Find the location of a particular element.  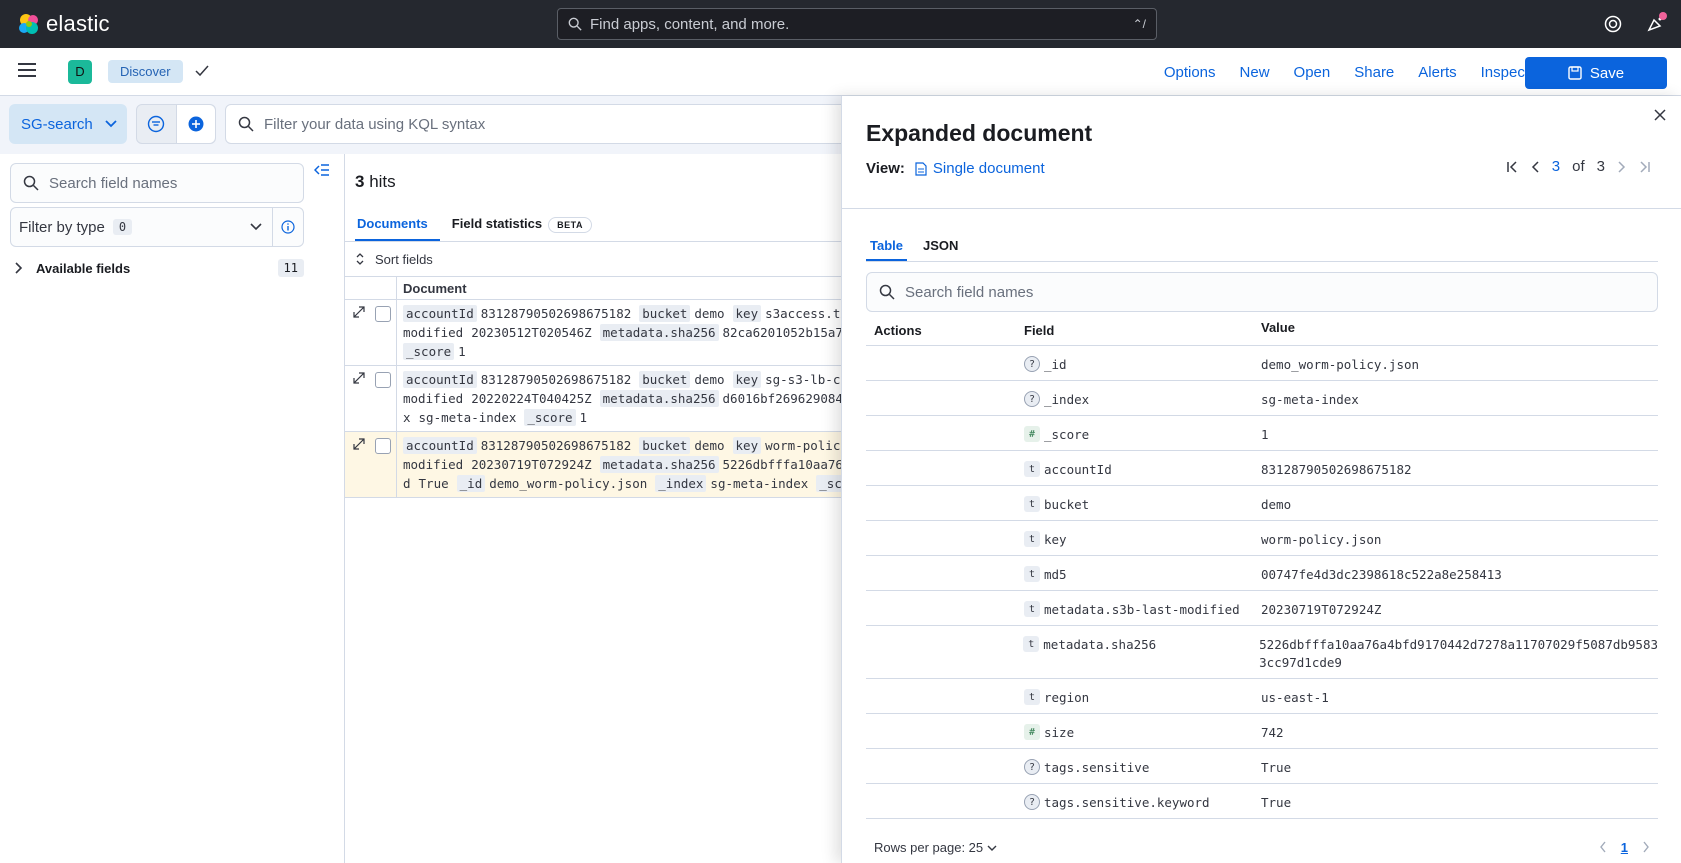

sort-fields-button: Sort fields is located at coordinates (595, 259).